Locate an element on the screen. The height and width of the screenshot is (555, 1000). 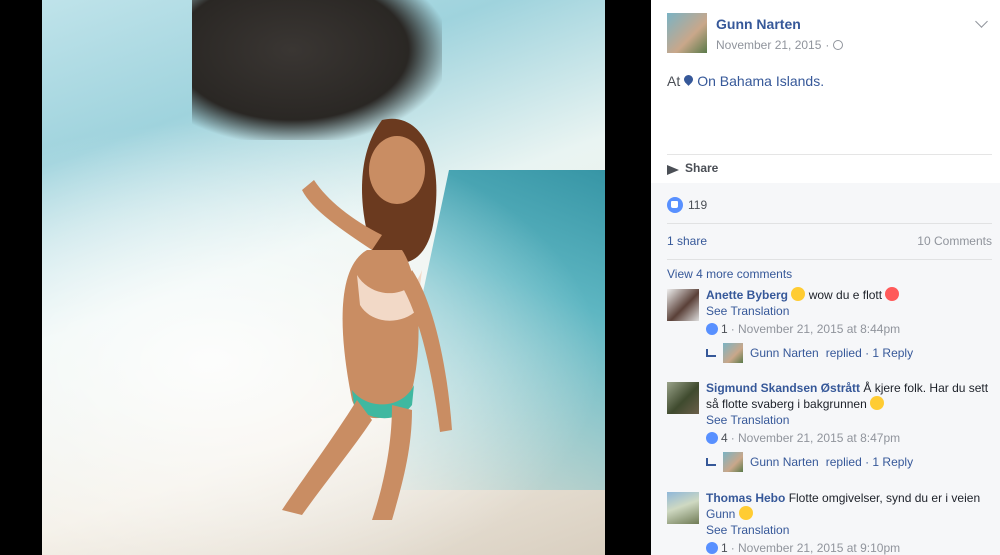
laughing-emoji-icon is located at coordinates (745, 513).